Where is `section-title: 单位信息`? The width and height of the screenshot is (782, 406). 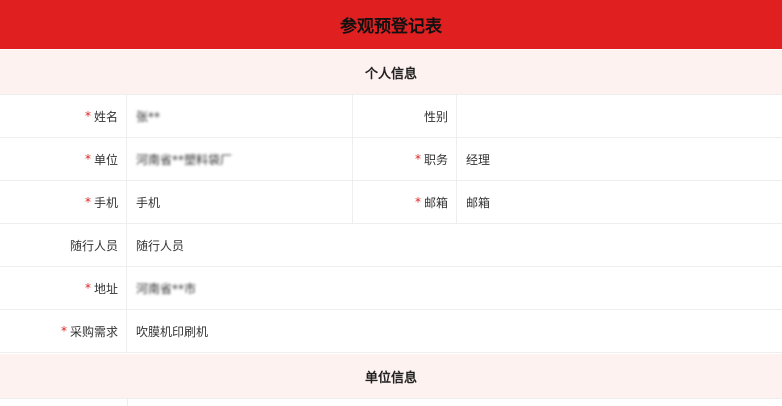 section-title: 单位信息 is located at coordinates (390, 378).